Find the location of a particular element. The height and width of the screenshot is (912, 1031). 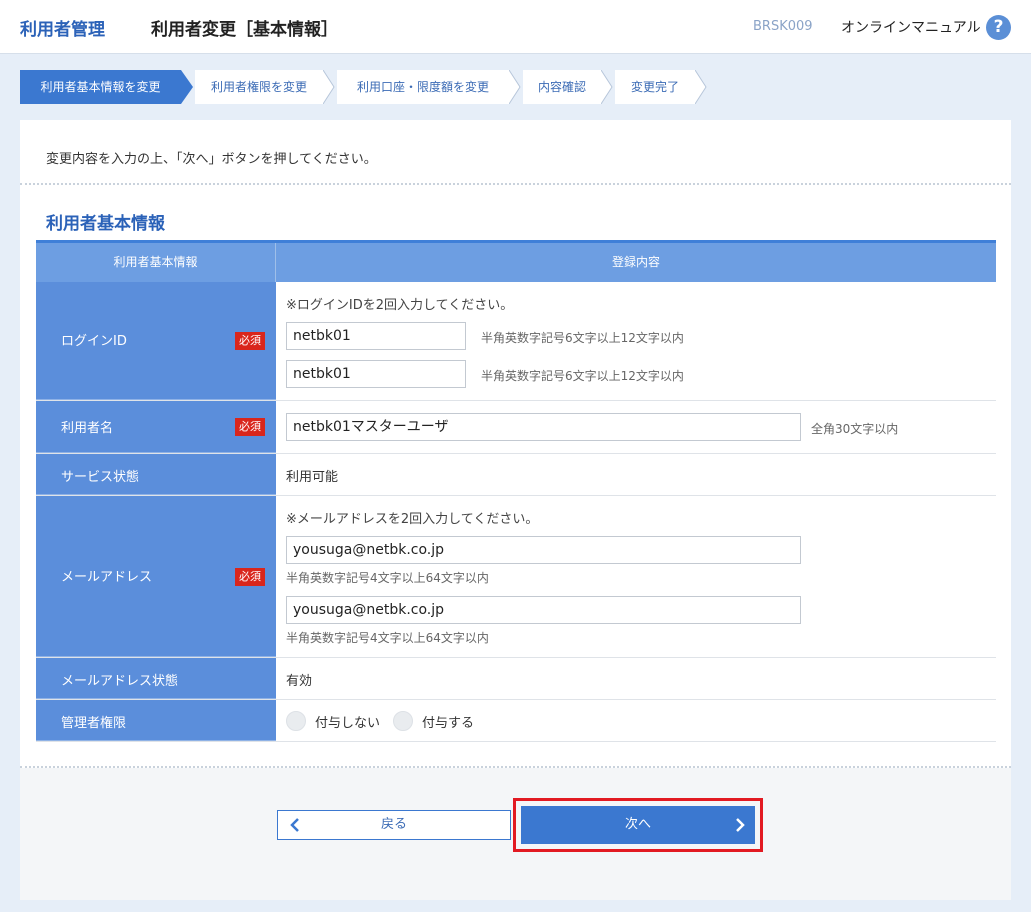

back-button-label: 戻る is located at coordinates (393, 824).